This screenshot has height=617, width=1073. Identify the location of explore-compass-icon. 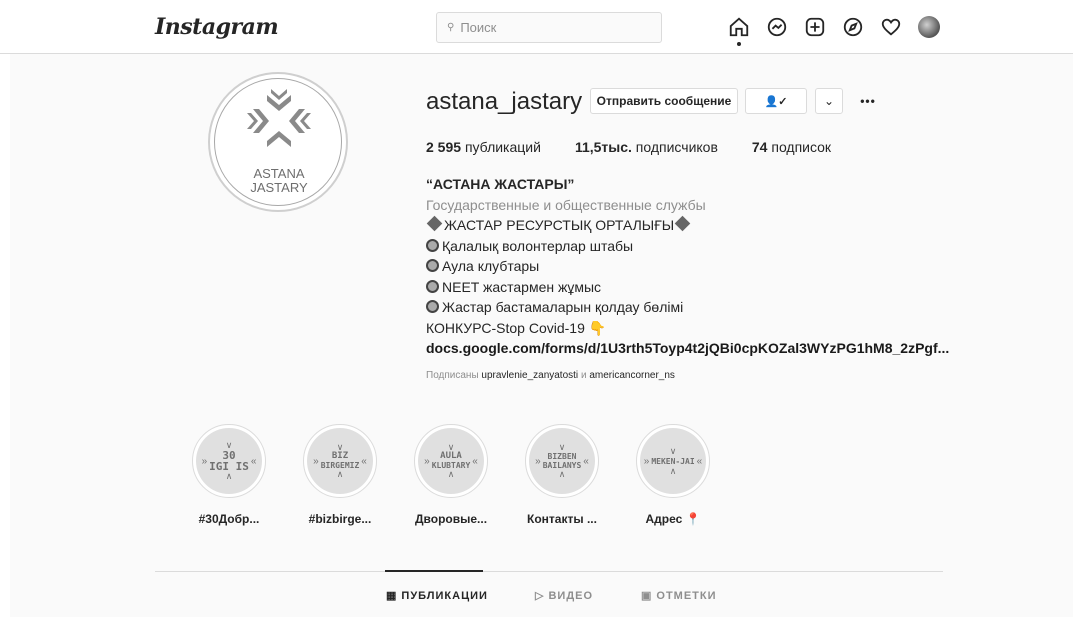
(853, 27).